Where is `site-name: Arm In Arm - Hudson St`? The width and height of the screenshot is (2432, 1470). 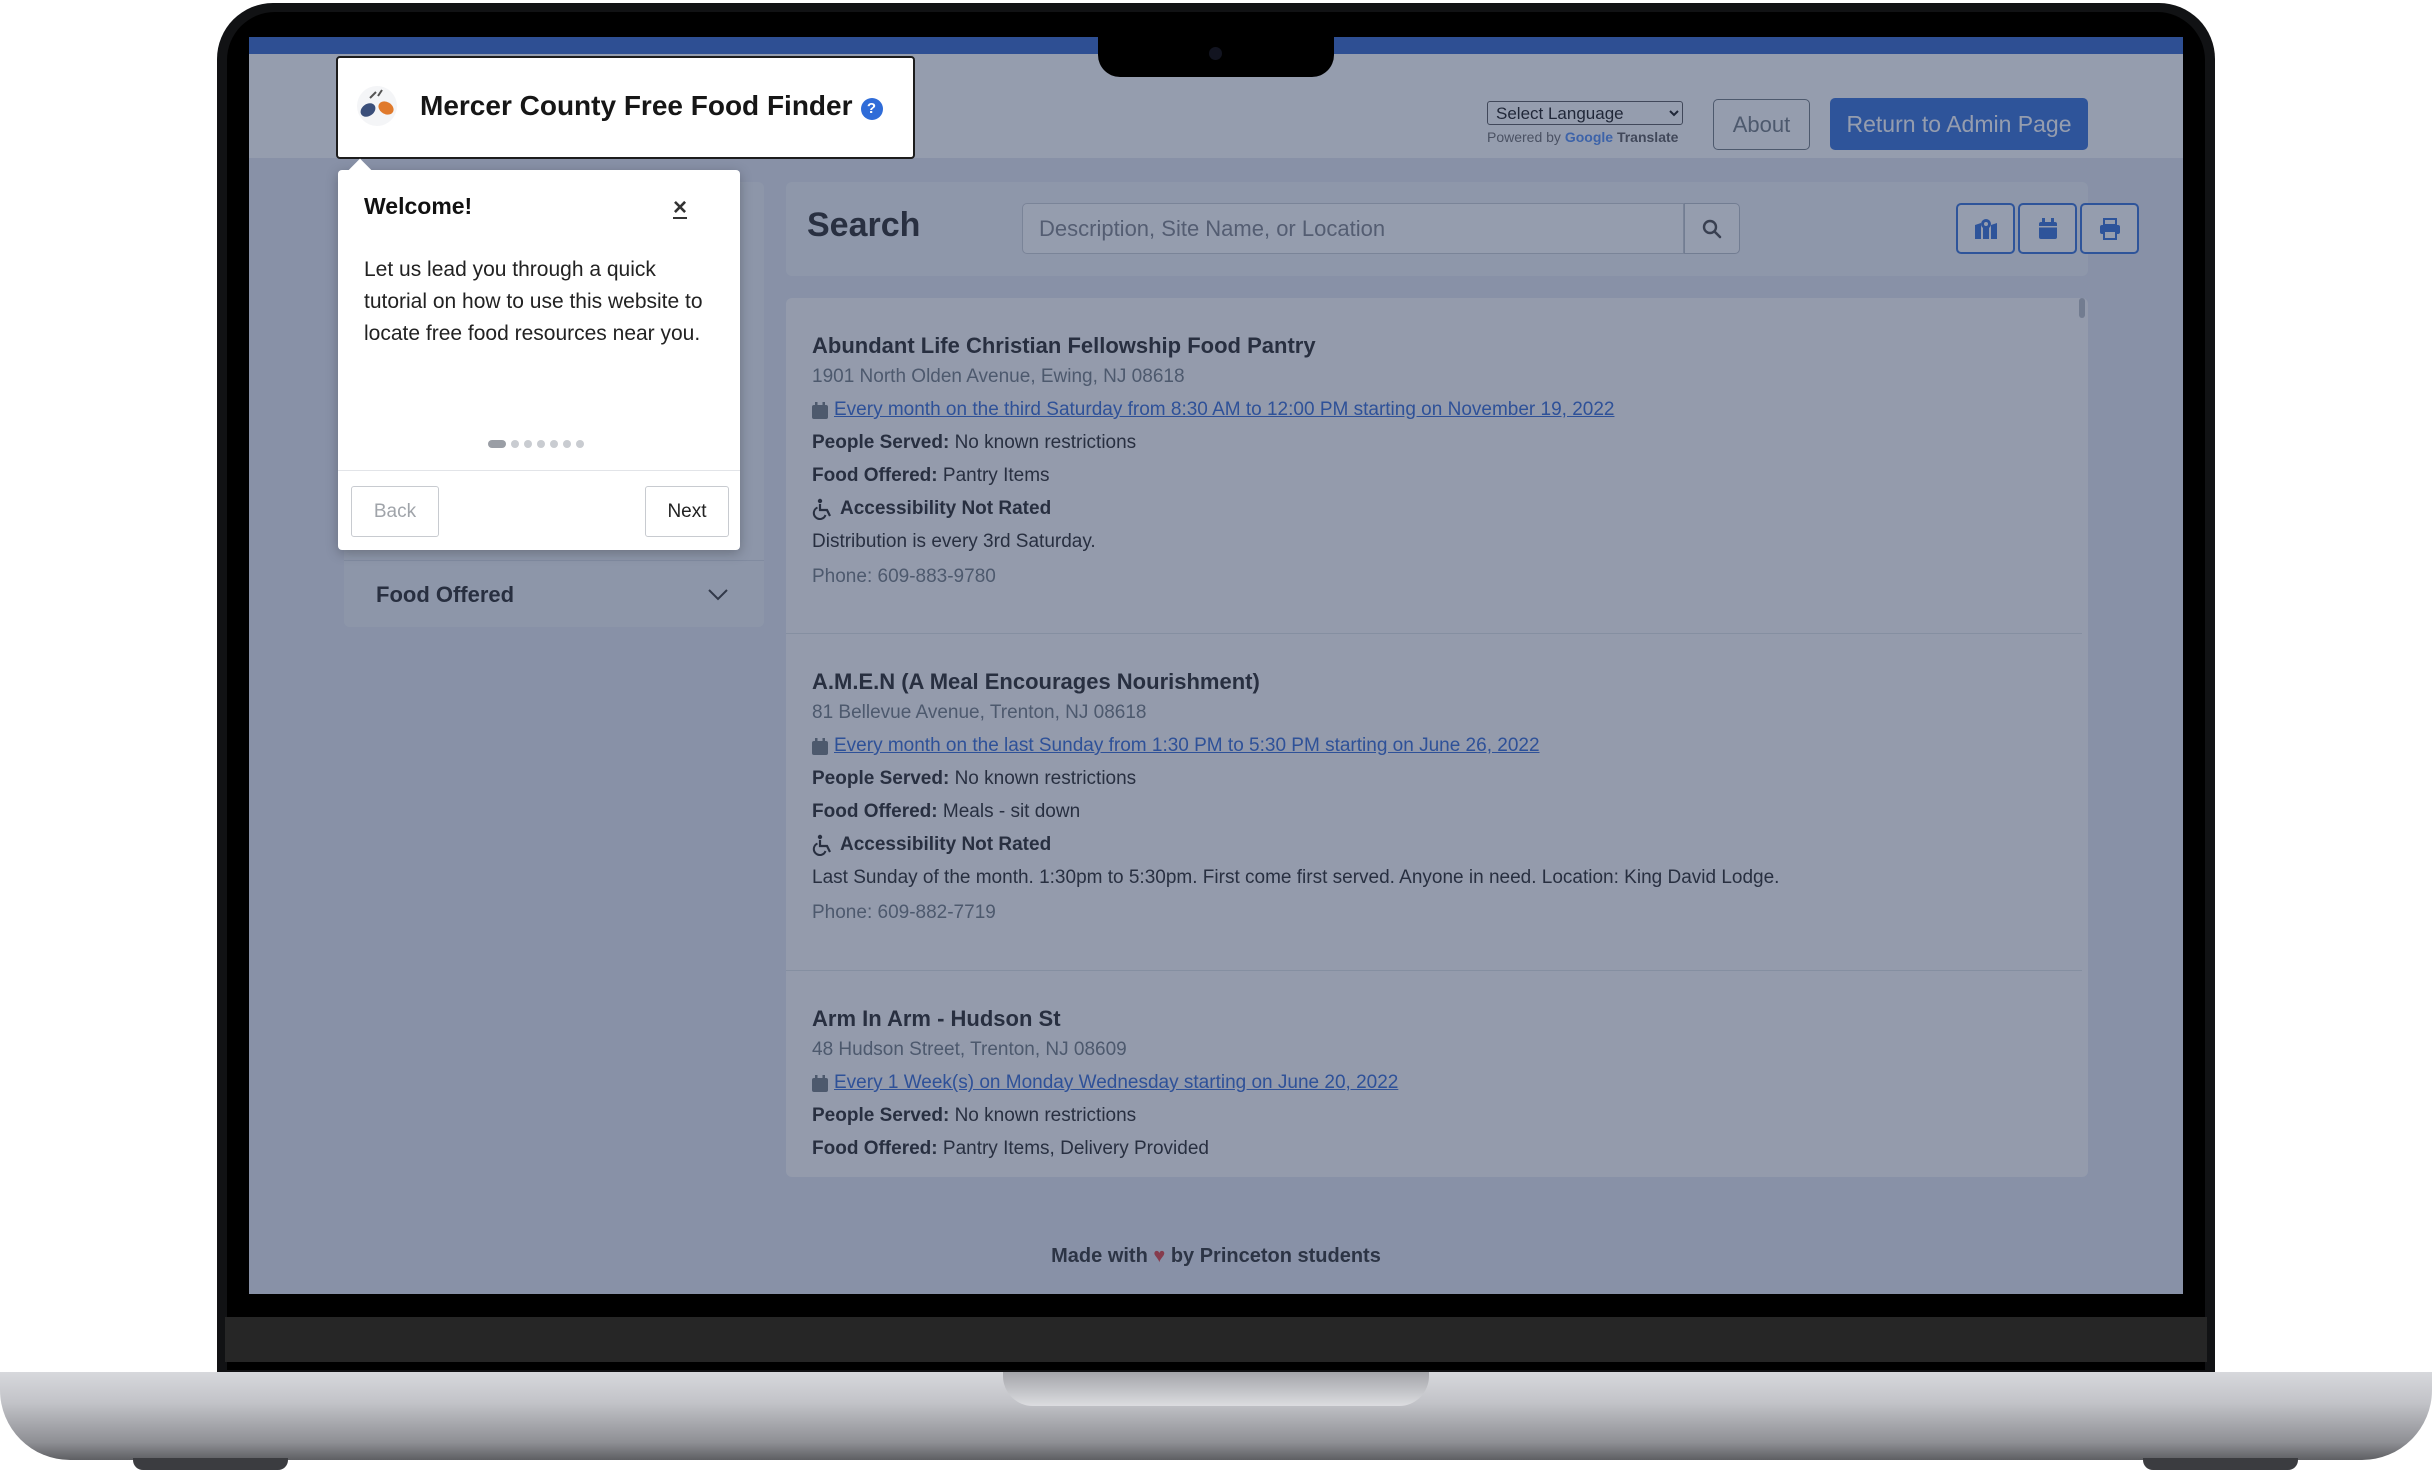
site-name: Arm In Arm - Hudson St is located at coordinates (936, 1018).